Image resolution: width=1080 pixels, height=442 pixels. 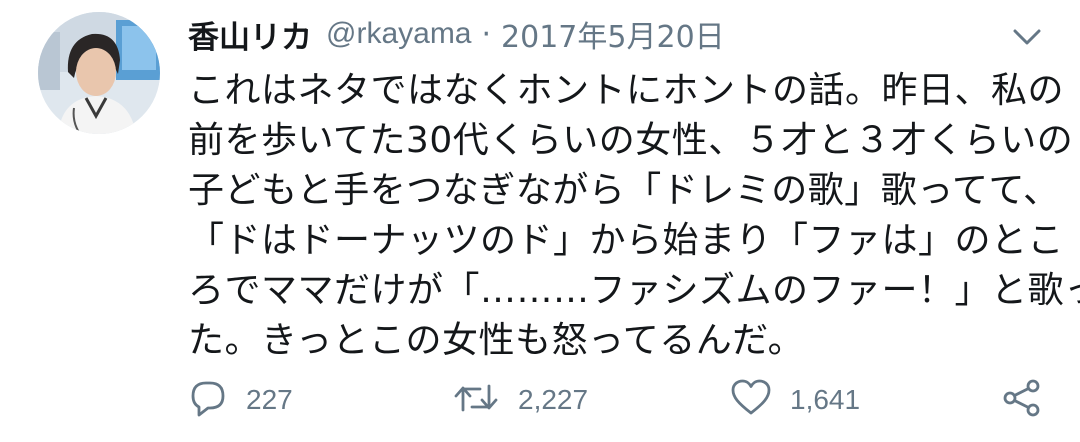 I want to click on tweet-text-line: 「ドはドーナッツのド」から始まり「ファは」のとこ, so click(x=626, y=240).